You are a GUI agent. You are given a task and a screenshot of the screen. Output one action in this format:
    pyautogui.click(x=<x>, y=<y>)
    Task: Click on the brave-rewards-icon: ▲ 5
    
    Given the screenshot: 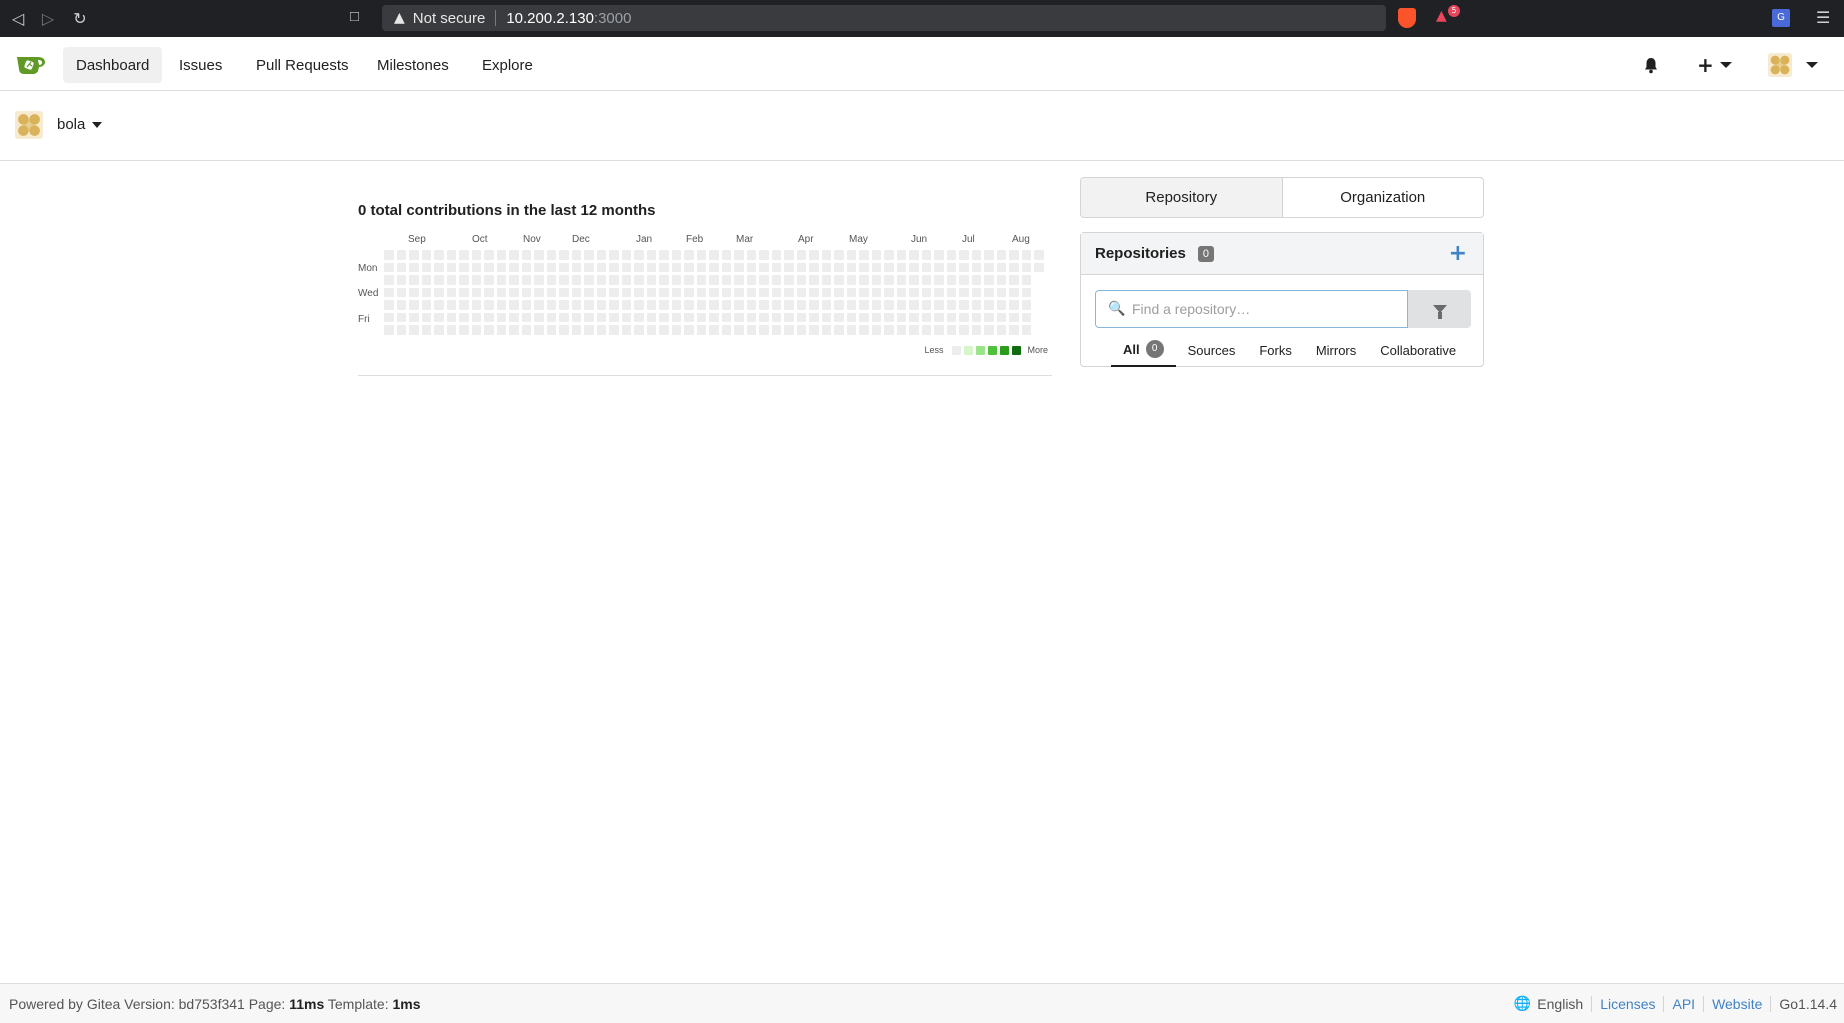 What is the action you would take?
    pyautogui.click(x=1448, y=16)
    